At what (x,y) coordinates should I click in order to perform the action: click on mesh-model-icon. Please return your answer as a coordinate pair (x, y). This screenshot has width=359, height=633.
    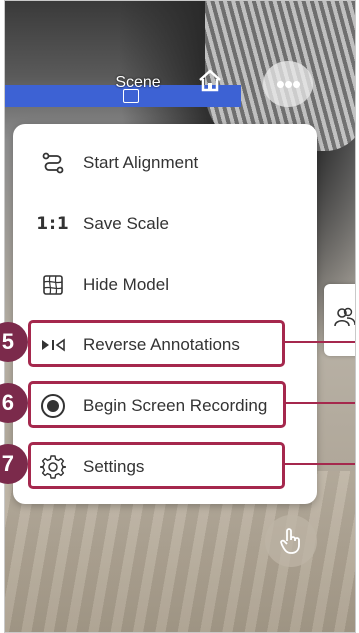
    Looking at the image, I should click on (53, 285).